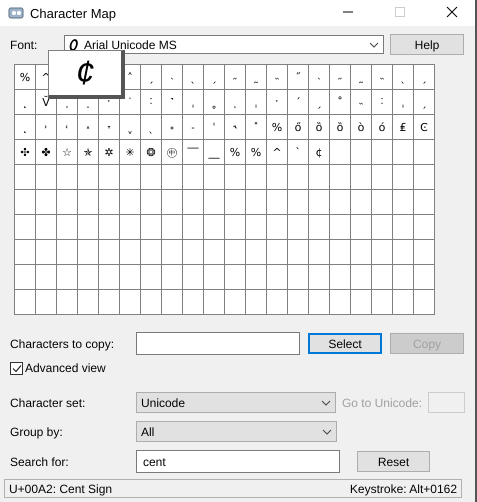 This screenshot has height=502, width=477. What do you see at coordinates (151, 102) in the screenshot?
I see `character-cell: ˸` at bounding box center [151, 102].